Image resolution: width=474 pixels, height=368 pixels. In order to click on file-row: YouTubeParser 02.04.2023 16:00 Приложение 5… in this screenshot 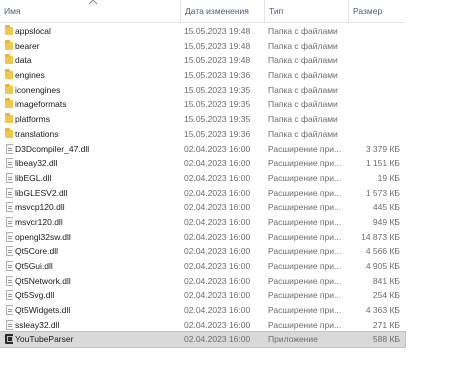, I will do `click(203, 340)`.